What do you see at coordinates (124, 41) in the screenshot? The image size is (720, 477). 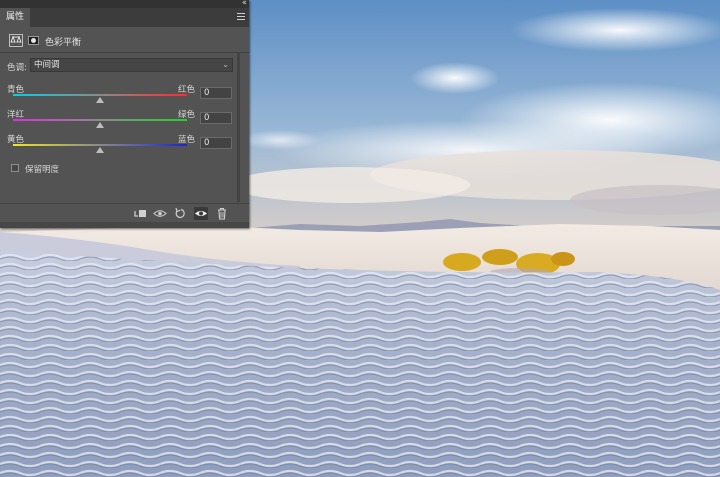 I see `adjustment-header: 色彩平衡` at bounding box center [124, 41].